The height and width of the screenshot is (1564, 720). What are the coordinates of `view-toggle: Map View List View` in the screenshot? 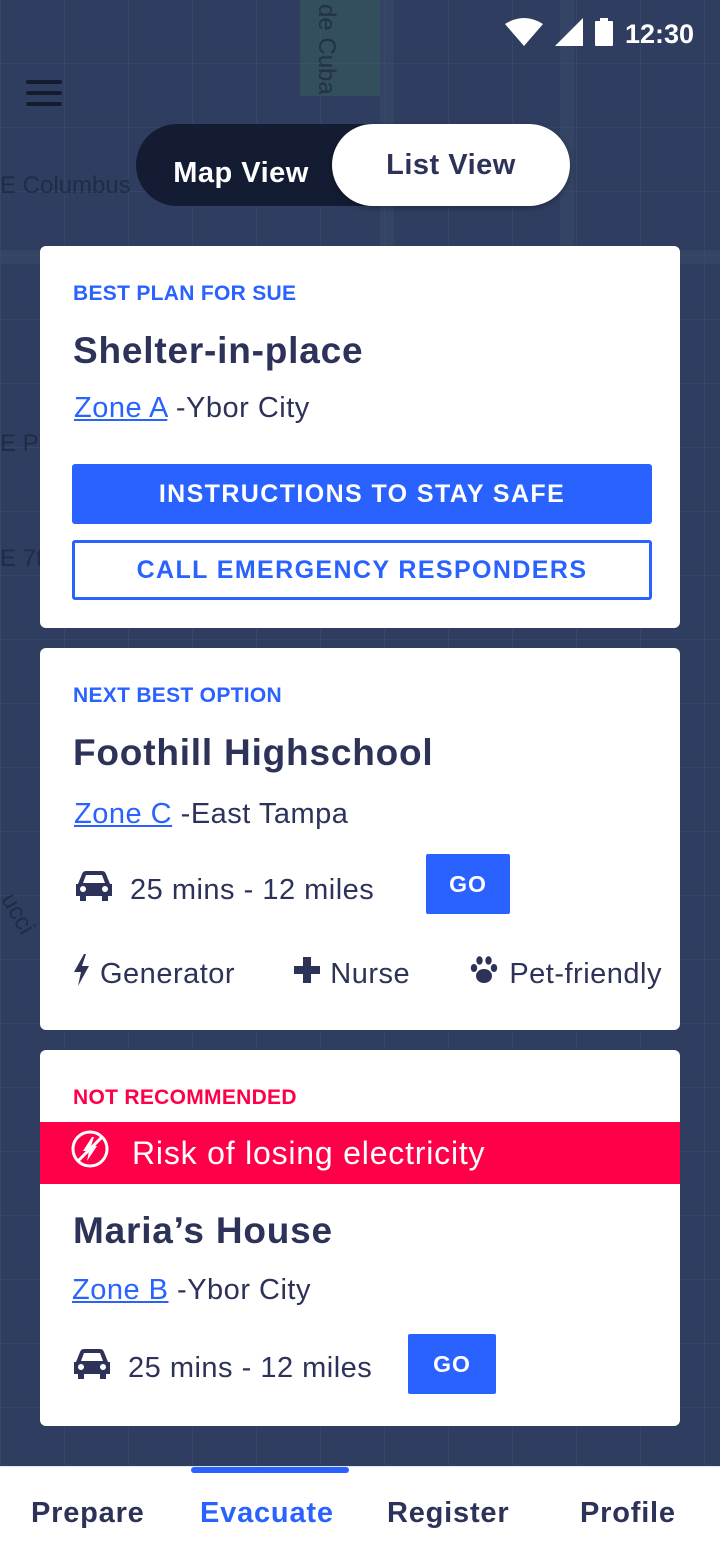 It's located at (353, 165).